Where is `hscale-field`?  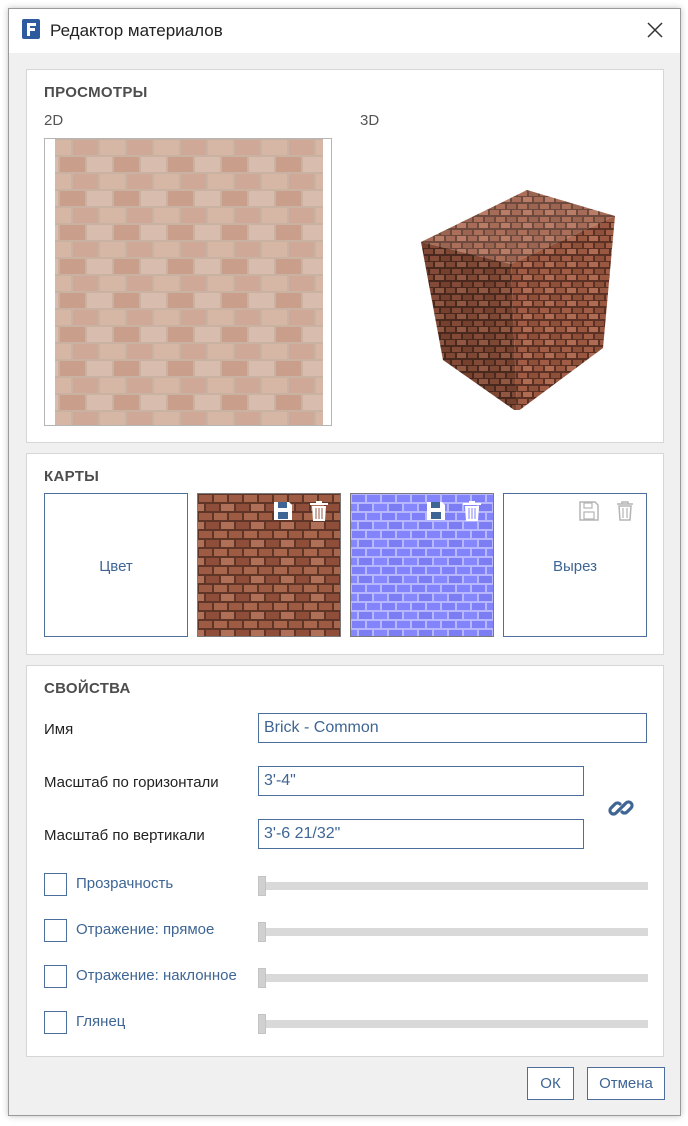
hscale-field is located at coordinates (421, 781).